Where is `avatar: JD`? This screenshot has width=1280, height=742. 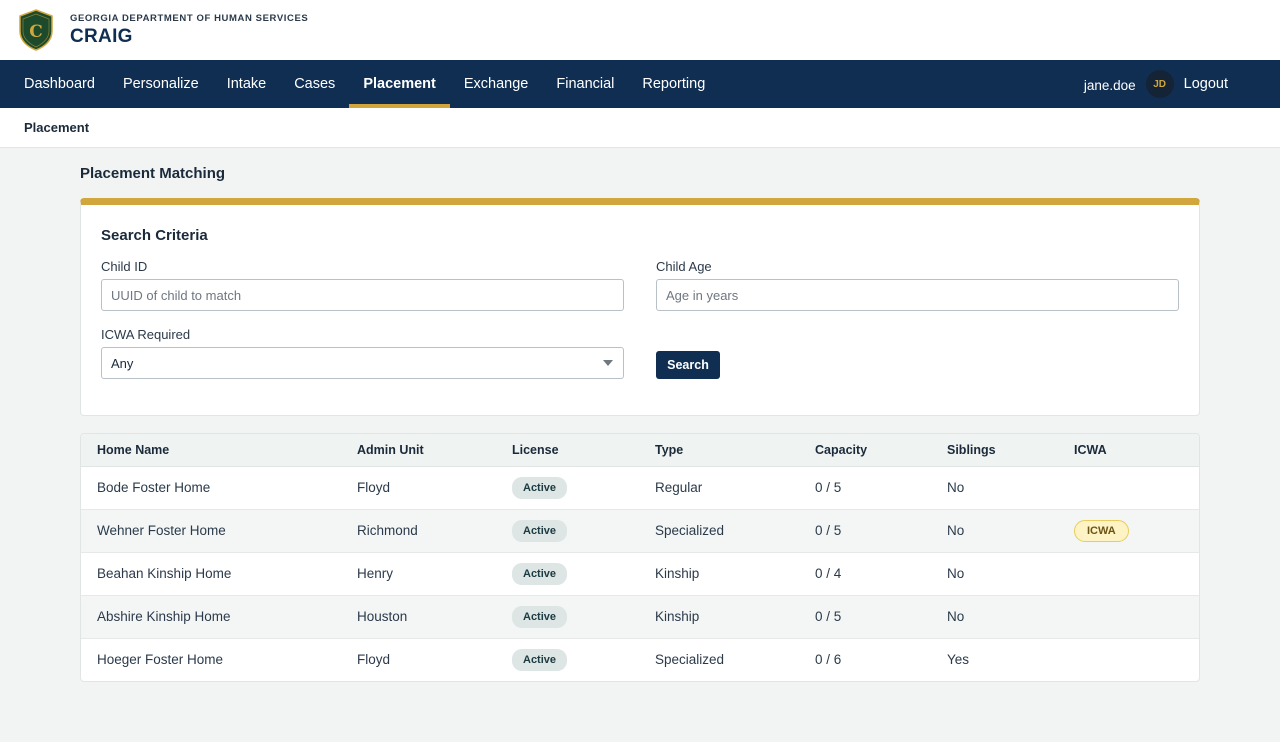
avatar: JD is located at coordinates (1159, 84).